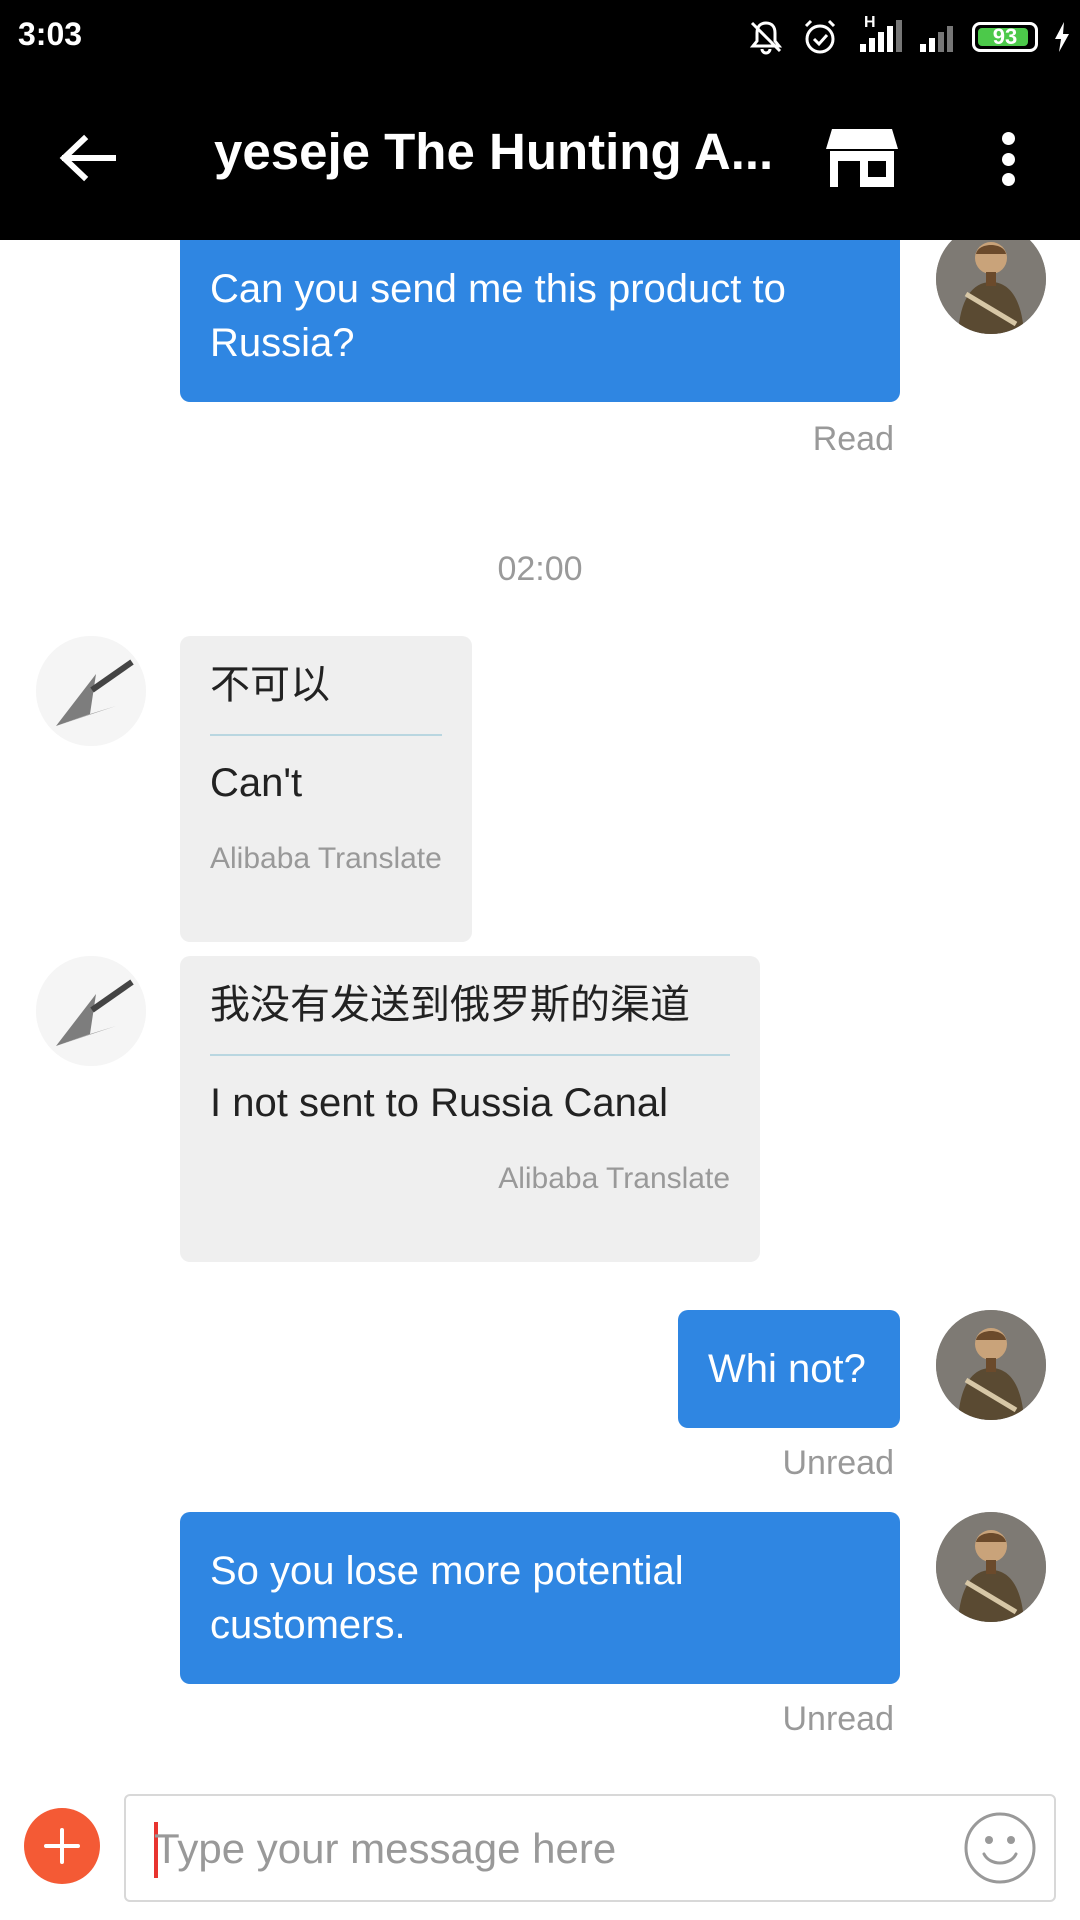 This screenshot has height=1920, width=1080. What do you see at coordinates (270, 685) in the screenshot?
I see `original-text: 不可以` at bounding box center [270, 685].